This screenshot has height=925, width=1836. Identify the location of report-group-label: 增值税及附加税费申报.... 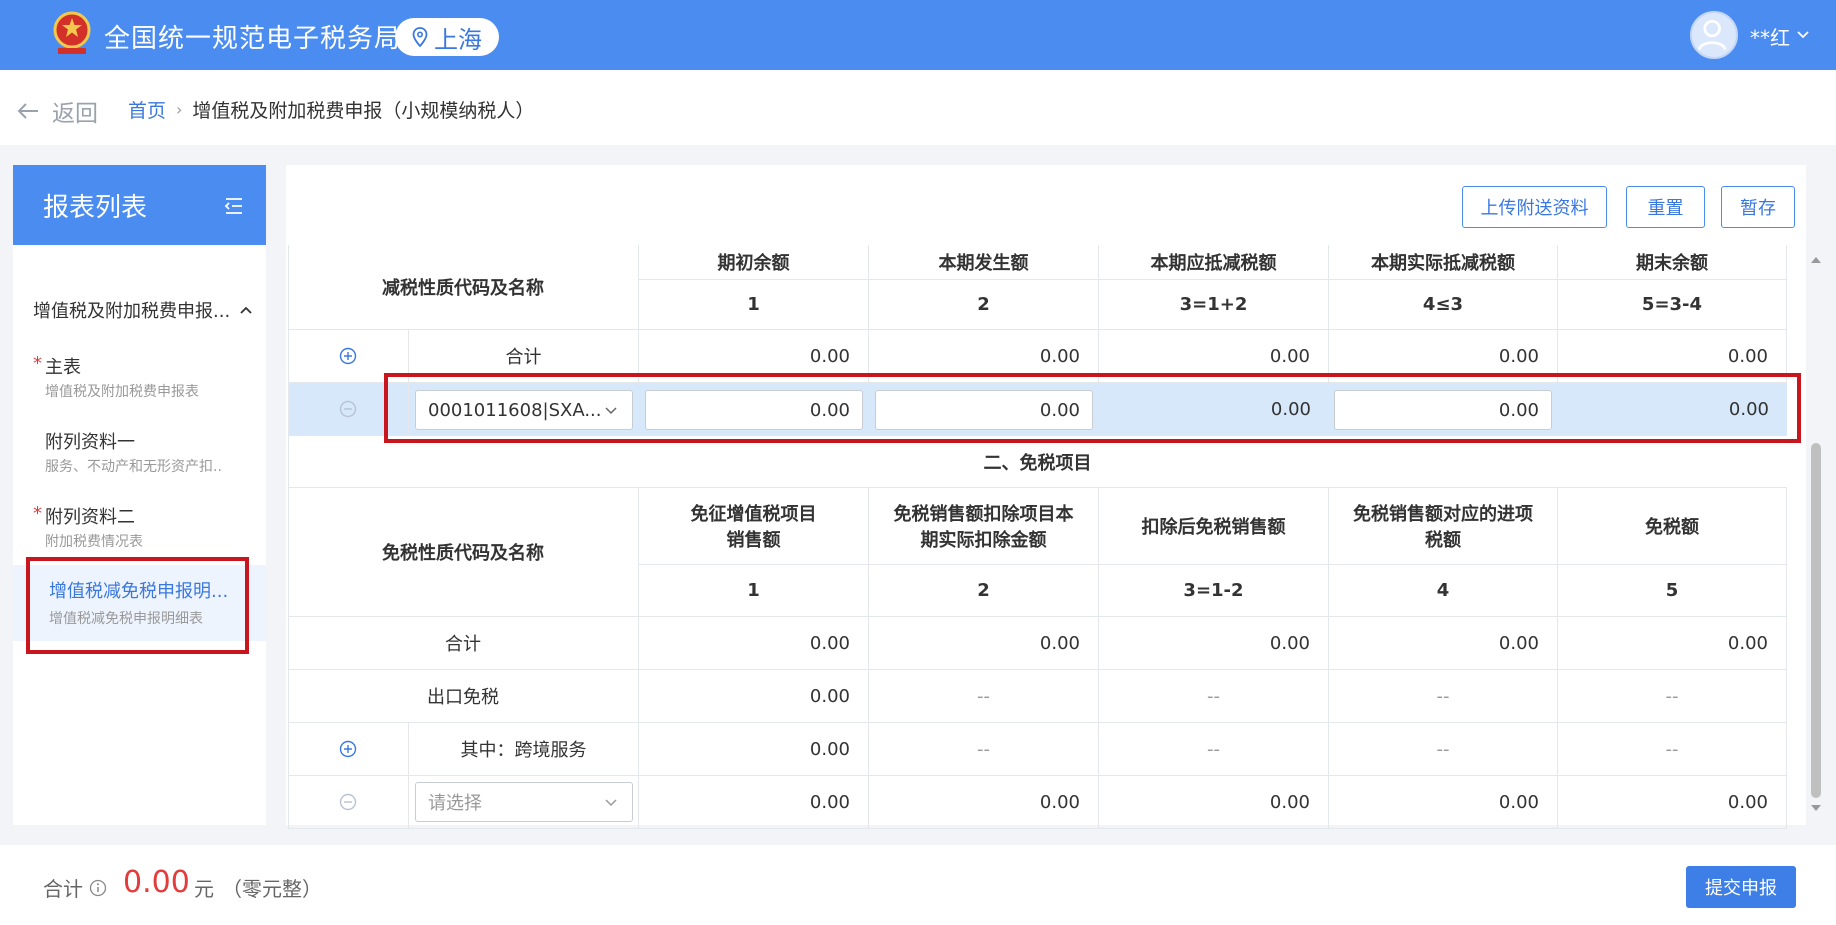
(132, 311).